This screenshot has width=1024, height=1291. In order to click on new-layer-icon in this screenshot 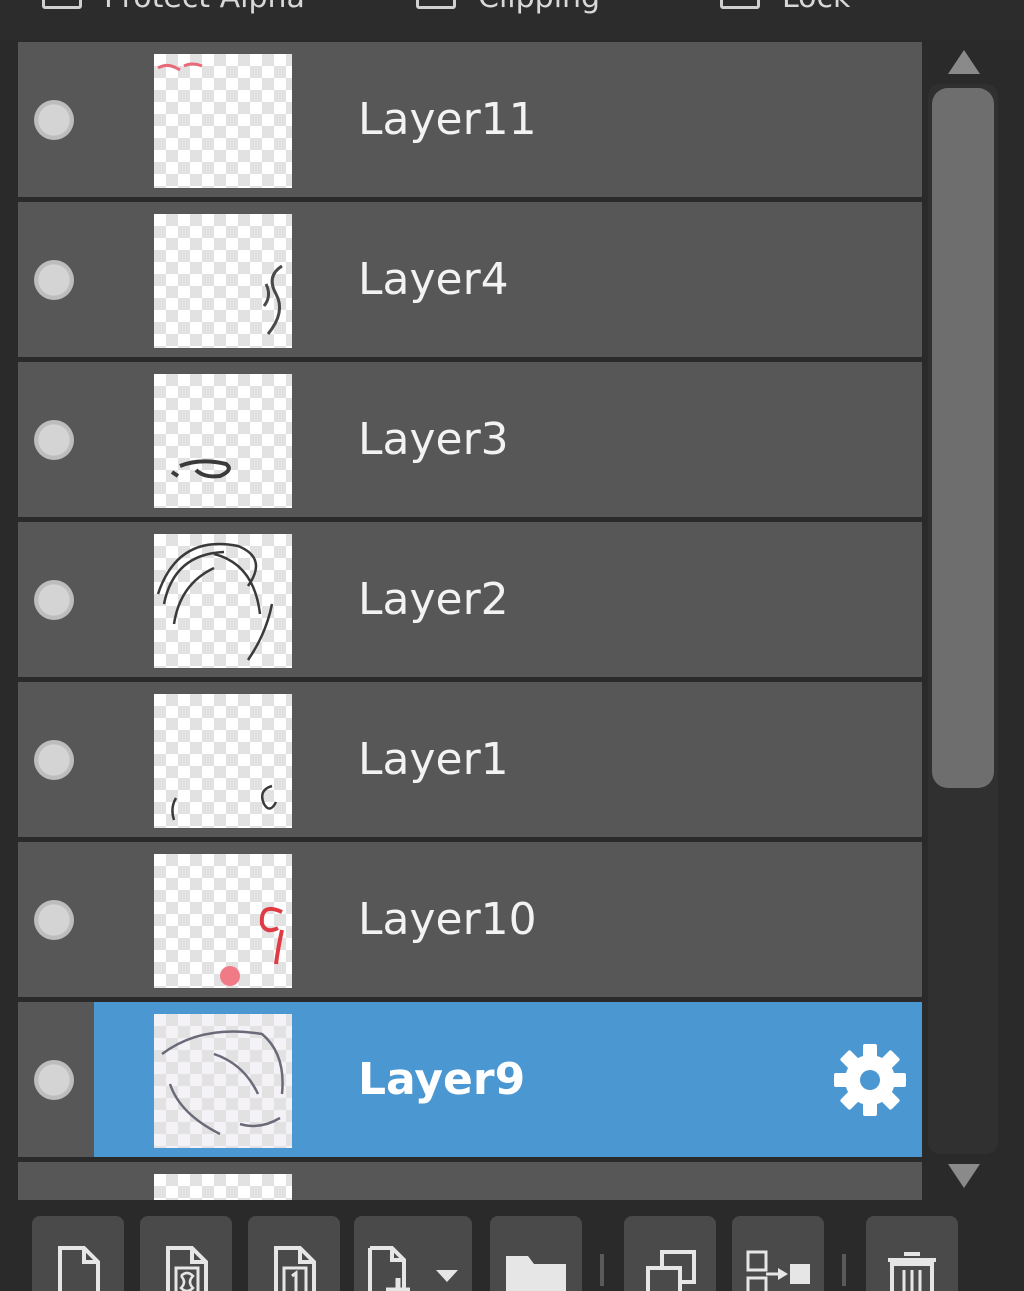, I will do `click(79, 1268)`.